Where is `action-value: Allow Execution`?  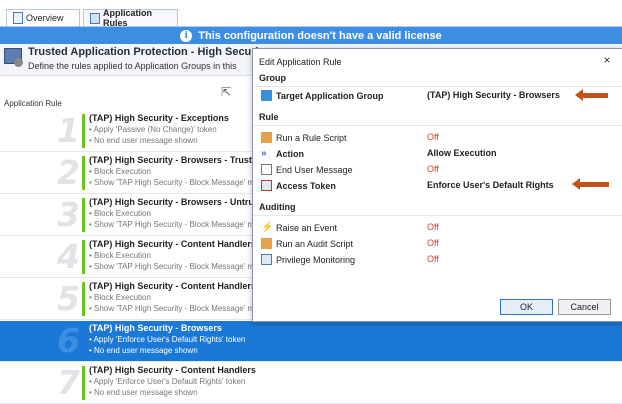 action-value: Allow Execution is located at coordinates (462, 153).